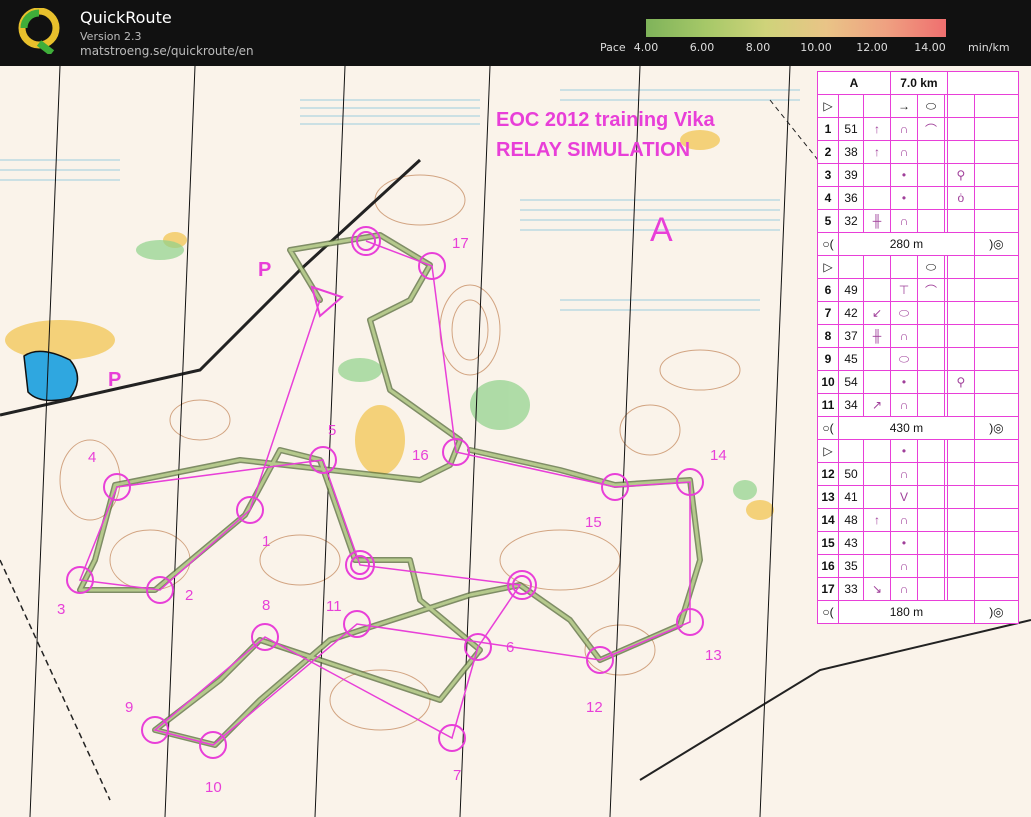 This screenshot has width=1031, height=817. What do you see at coordinates (92, 457) in the screenshot?
I see `control-number: 4` at bounding box center [92, 457].